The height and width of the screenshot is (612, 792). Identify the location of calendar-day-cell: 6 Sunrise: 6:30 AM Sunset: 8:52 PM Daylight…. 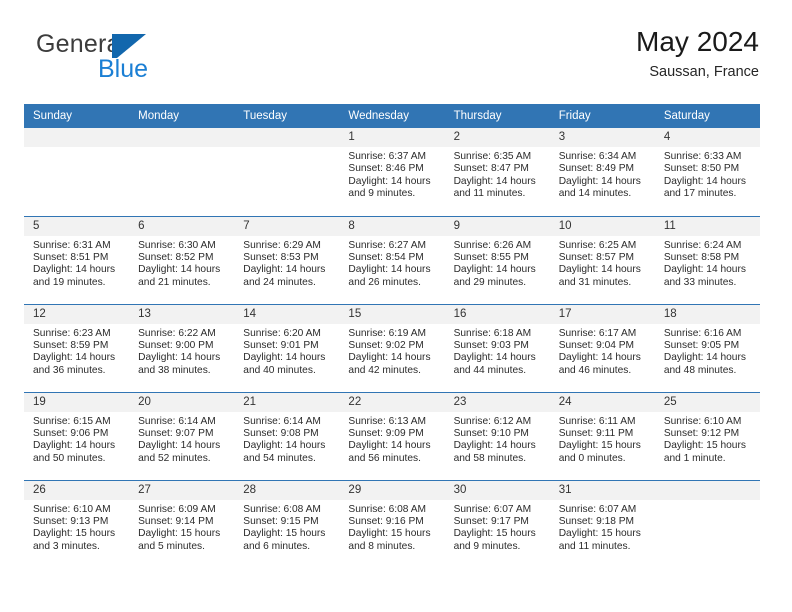
(182, 259).